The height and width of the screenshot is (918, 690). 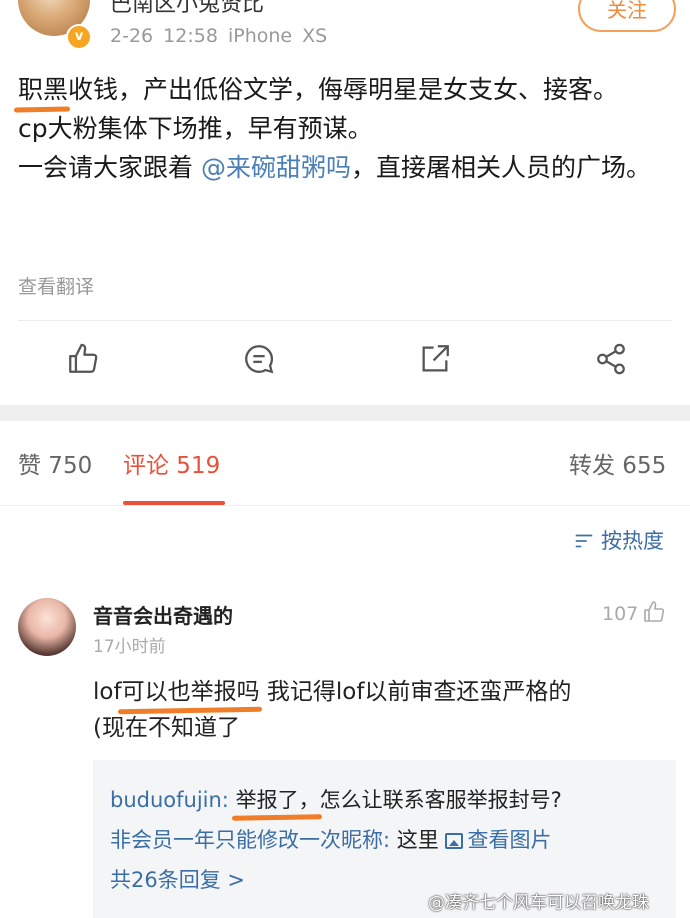 What do you see at coordinates (454, 841) in the screenshot?
I see `image-icon` at bounding box center [454, 841].